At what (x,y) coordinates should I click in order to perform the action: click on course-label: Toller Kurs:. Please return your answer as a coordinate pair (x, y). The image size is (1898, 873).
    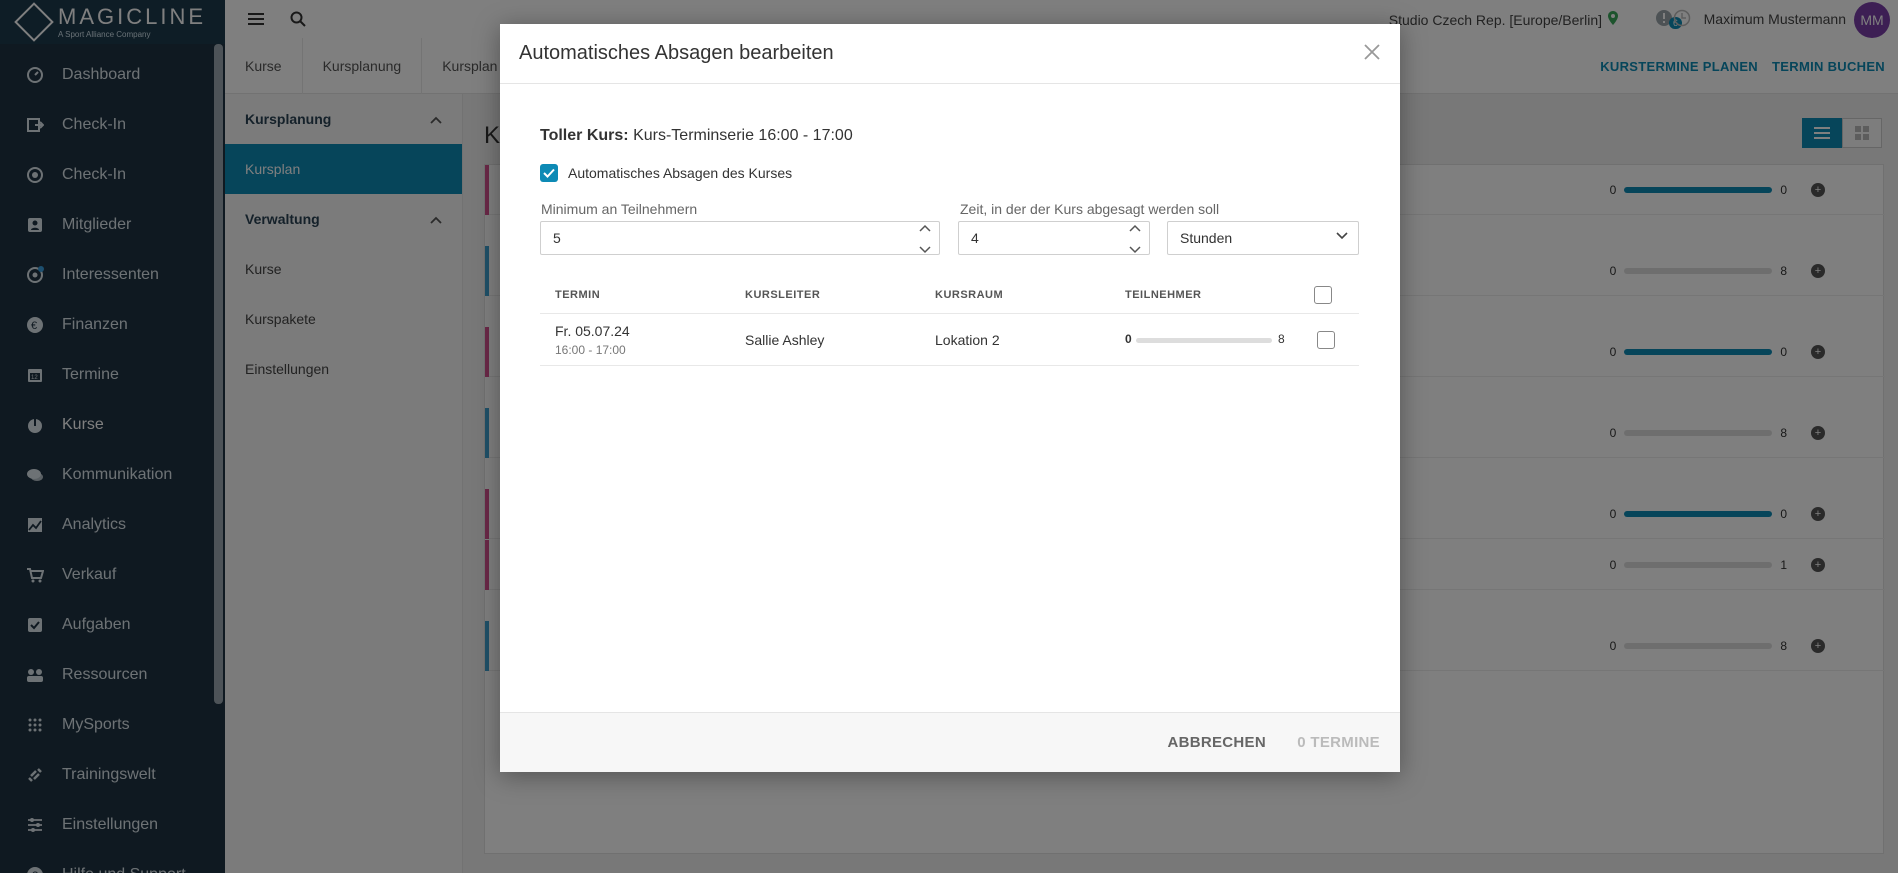
    Looking at the image, I should click on (584, 135).